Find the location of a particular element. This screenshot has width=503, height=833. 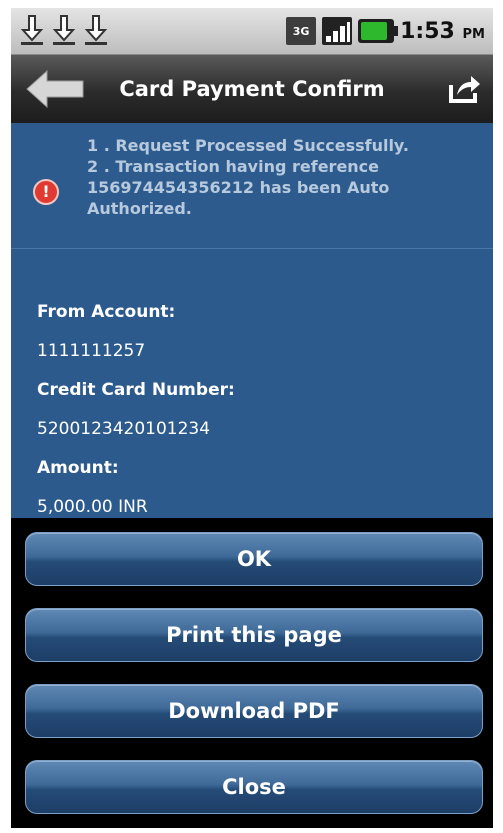

battery-icon is located at coordinates (378, 31).